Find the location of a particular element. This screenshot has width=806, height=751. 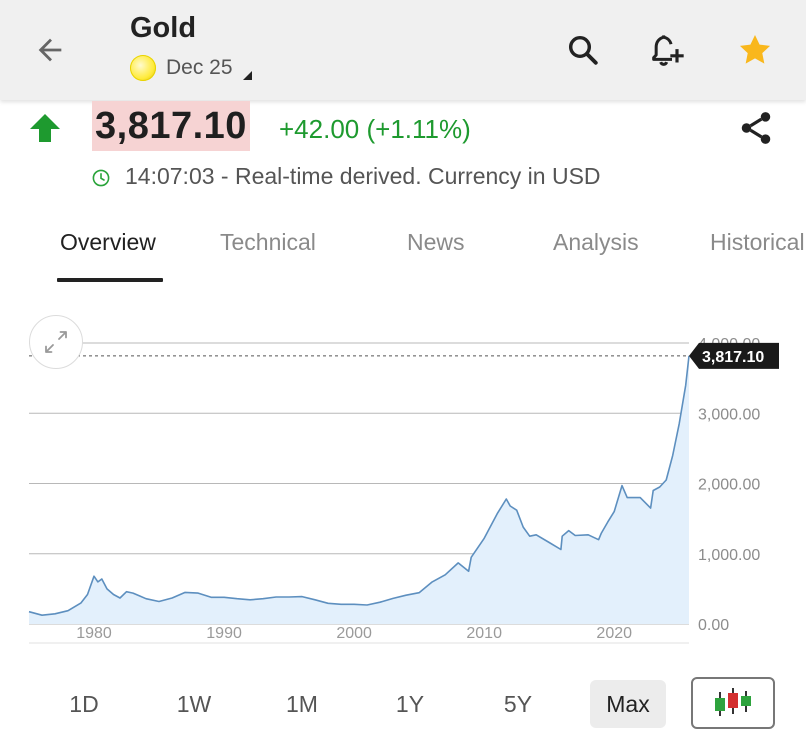

contract-selector: Dec 25 is located at coordinates (191, 68).